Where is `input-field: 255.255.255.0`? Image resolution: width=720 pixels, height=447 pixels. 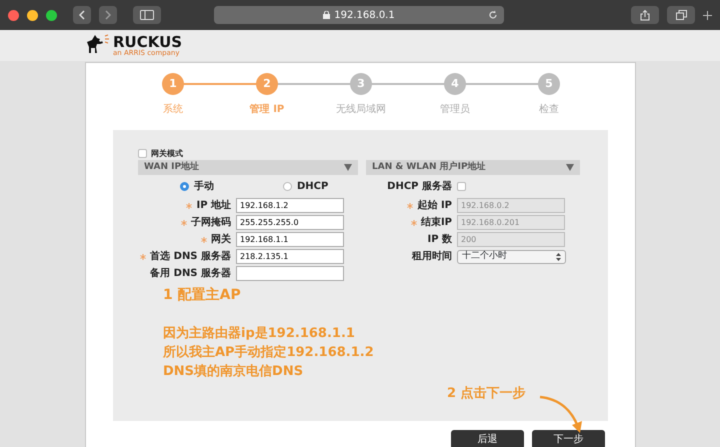
input-field: 255.255.255.0 is located at coordinates (290, 222).